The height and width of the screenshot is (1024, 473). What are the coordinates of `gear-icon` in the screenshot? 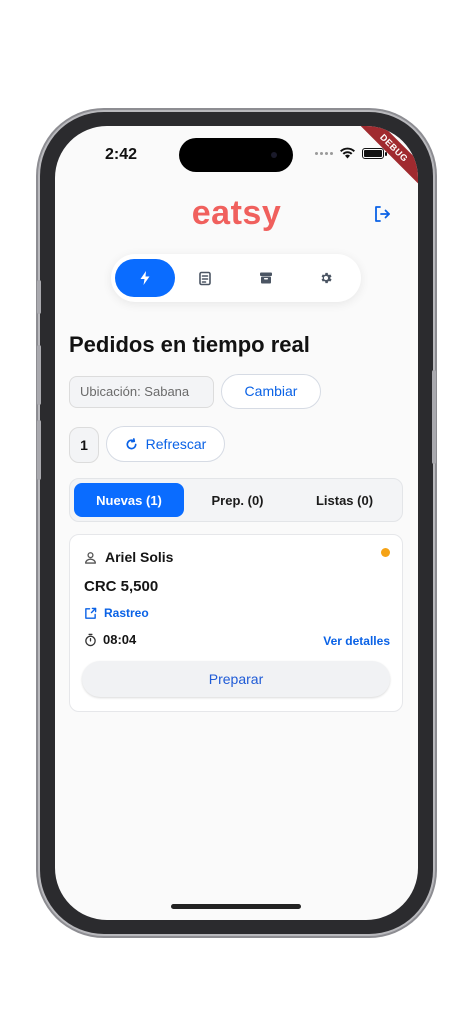 It's located at (326, 278).